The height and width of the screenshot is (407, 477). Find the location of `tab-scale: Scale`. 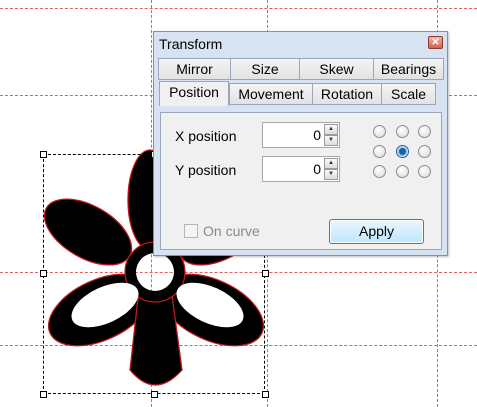

tab-scale: Scale is located at coordinates (408, 94).